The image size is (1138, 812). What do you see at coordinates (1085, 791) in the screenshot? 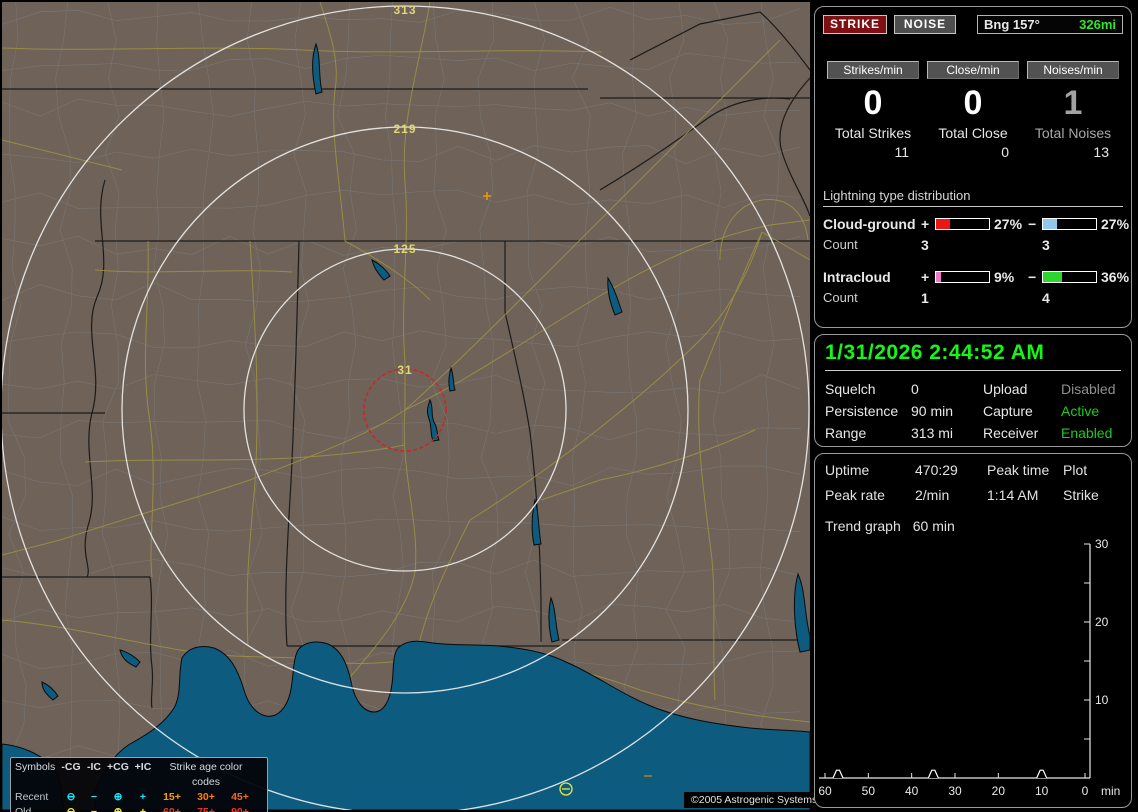
I see `x-tick-label: 0` at bounding box center [1085, 791].